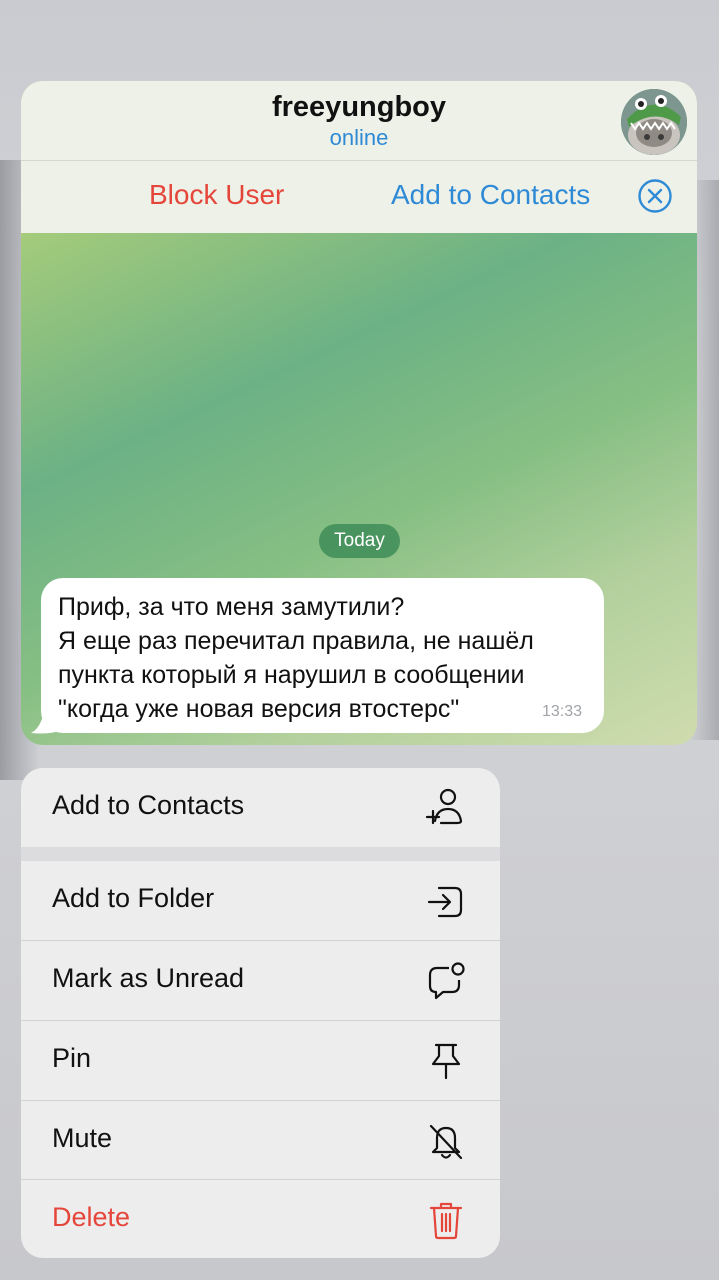 Image resolution: width=719 pixels, height=1280 pixels. Describe the element at coordinates (446, 1142) in the screenshot. I see `bell-muted-icon` at that location.